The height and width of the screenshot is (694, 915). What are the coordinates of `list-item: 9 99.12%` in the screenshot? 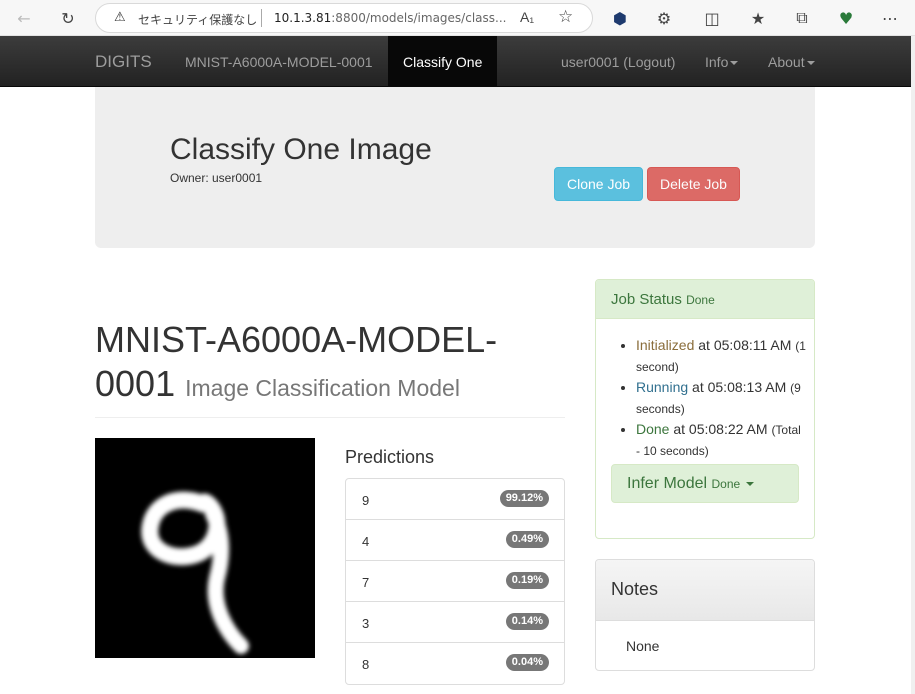 It's located at (455, 499).